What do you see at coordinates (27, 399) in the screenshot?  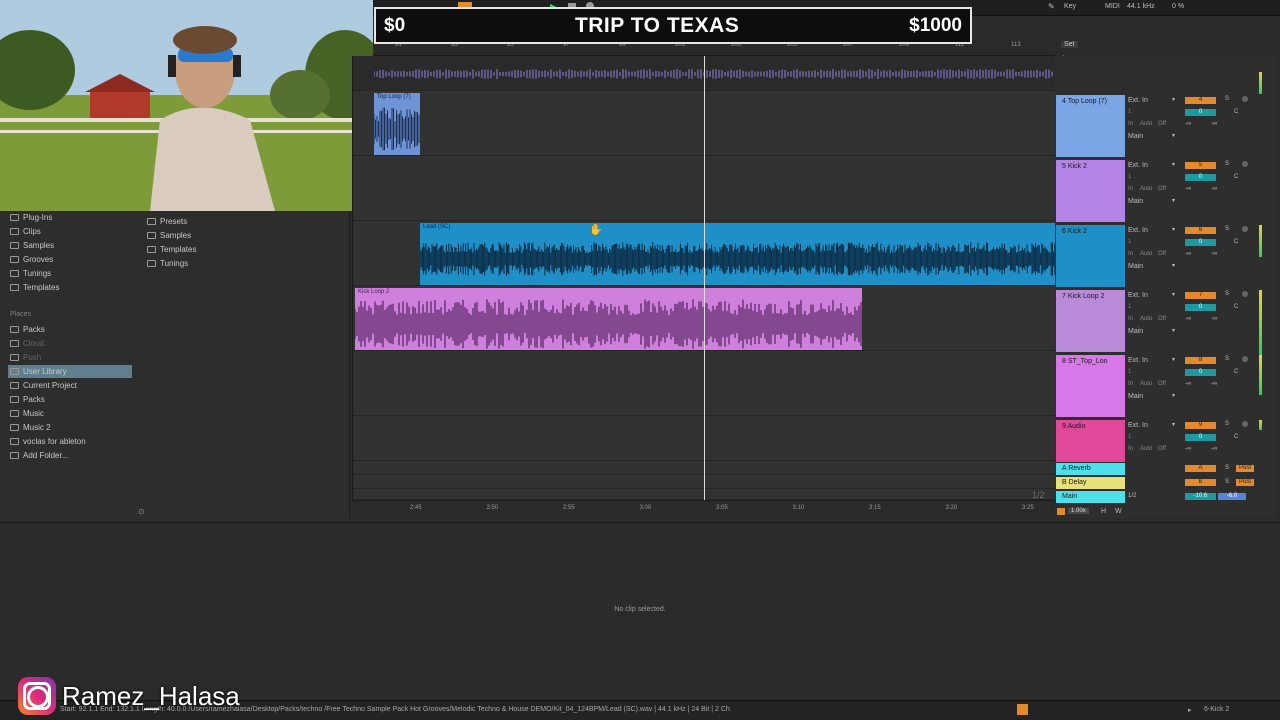 I see `places-item-5: Packs` at bounding box center [27, 399].